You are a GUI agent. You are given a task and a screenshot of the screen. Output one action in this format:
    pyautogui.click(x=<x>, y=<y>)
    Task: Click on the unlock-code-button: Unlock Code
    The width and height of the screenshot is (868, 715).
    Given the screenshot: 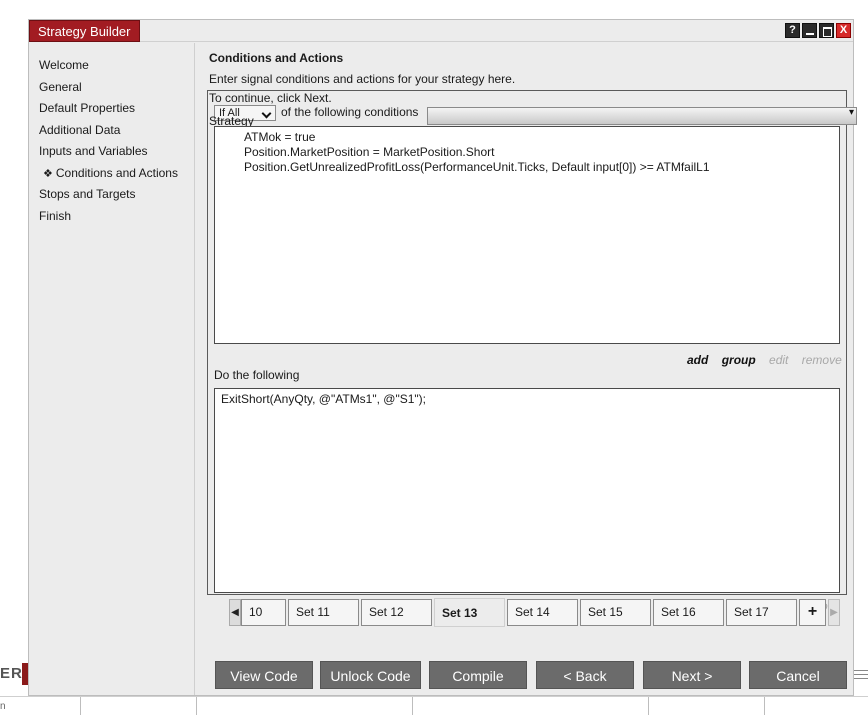 What is the action you would take?
    pyautogui.click(x=370, y=675)
    